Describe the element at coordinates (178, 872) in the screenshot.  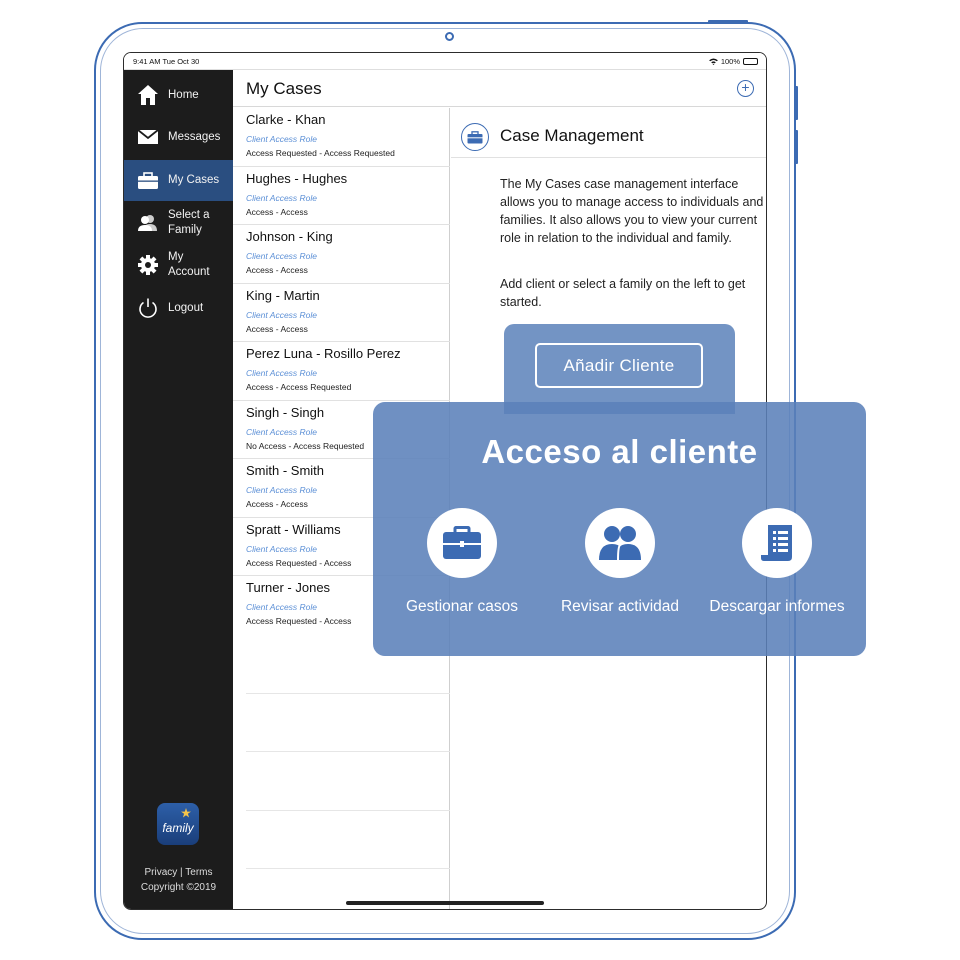
I see `footer-links: Privacy | Terms` at that location.